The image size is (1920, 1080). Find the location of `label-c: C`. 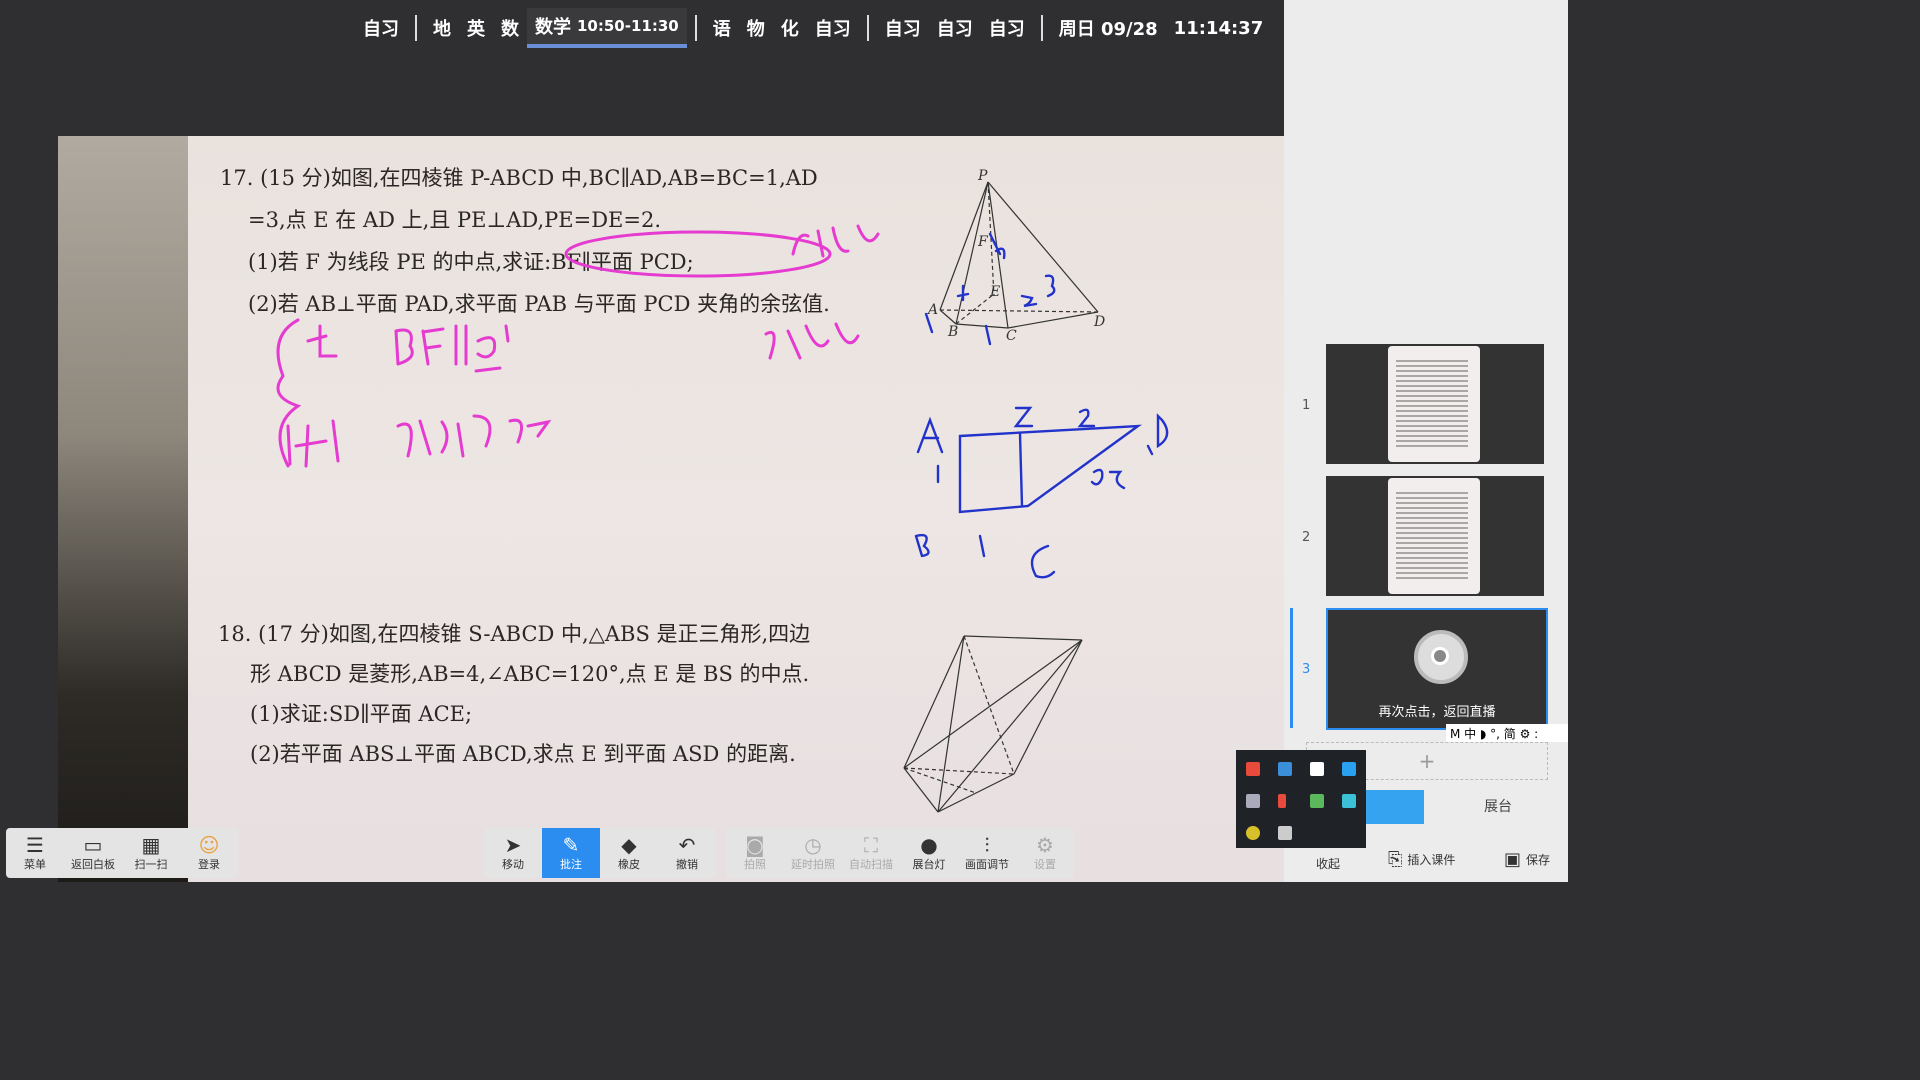

label-c: C is located at coordinates (1011, 336).